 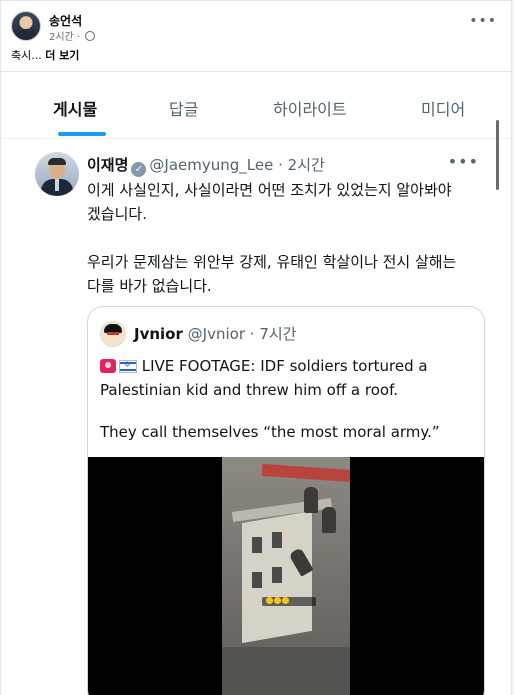 What do you see at coordinates (277, 334) in the screenshot?
I see `quoted-time: 7시간` at bounding box center [277, 334].